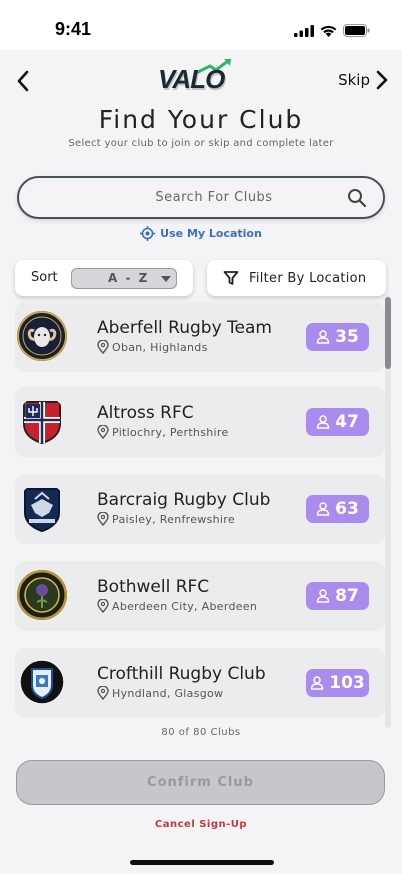 The width and height of the screenshot is (402, 874). What do you see at coordinates (347, 422) in the screenshot?
I see `member-count: 47` at bounding box center [347, 422].